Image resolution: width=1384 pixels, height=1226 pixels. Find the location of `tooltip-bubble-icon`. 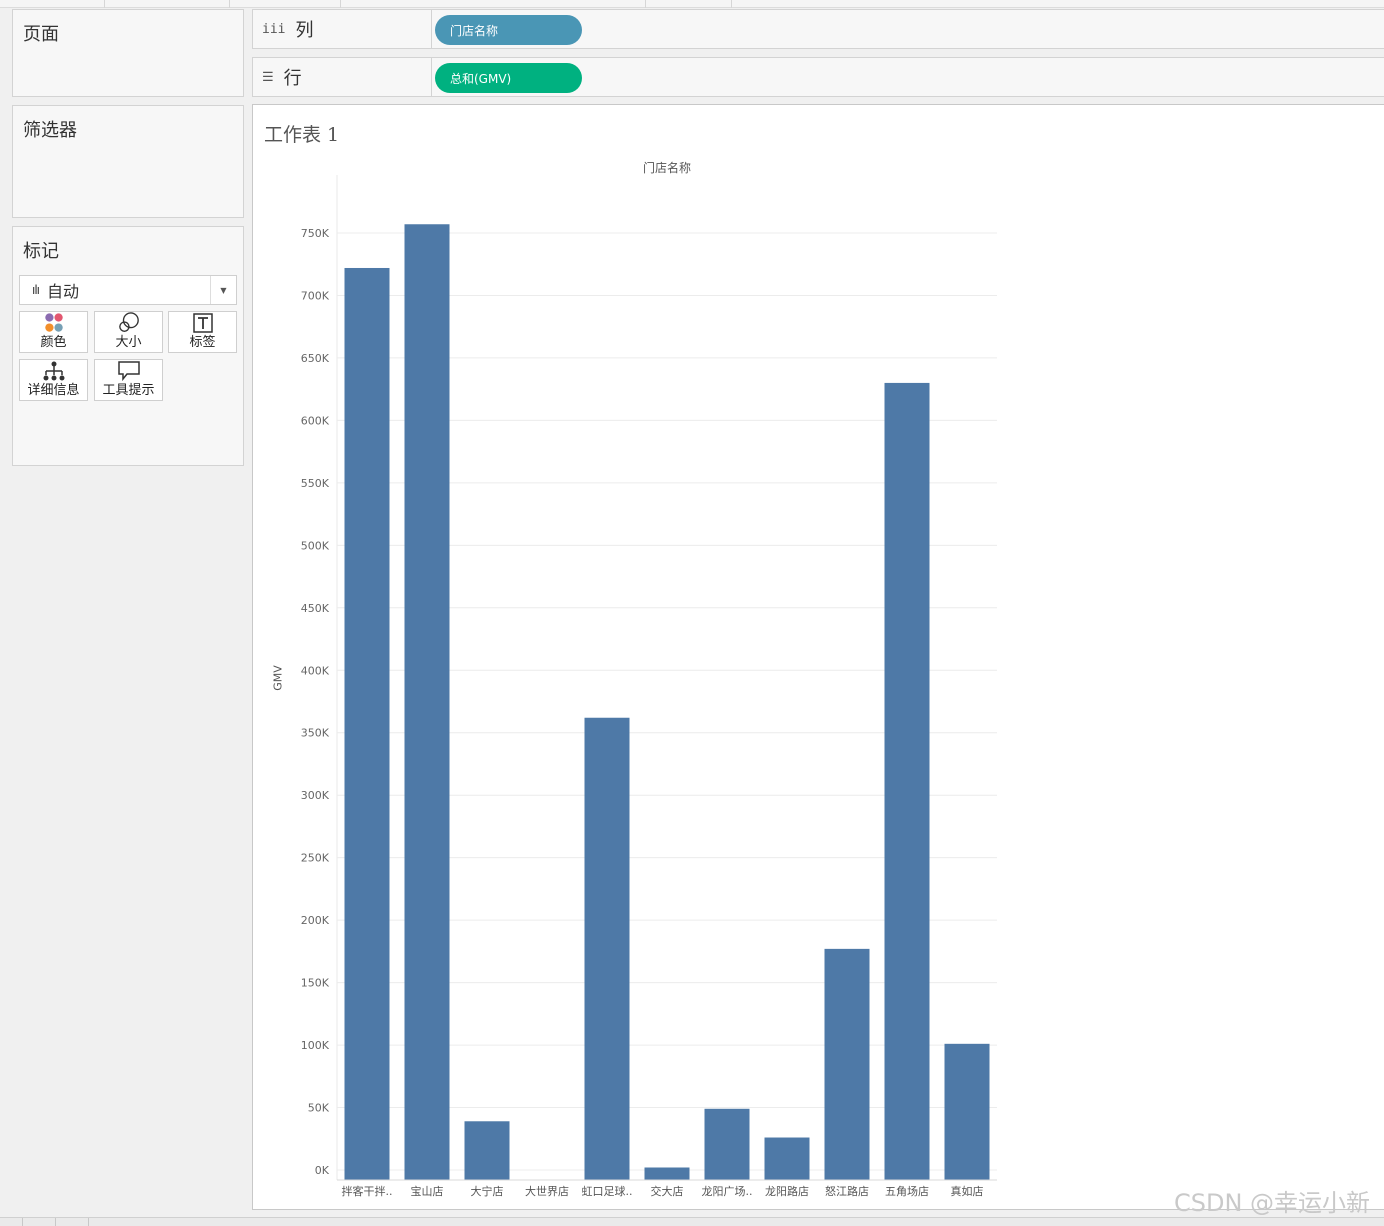

tooltip-bubble-icon is located at coordinates (128, 371).